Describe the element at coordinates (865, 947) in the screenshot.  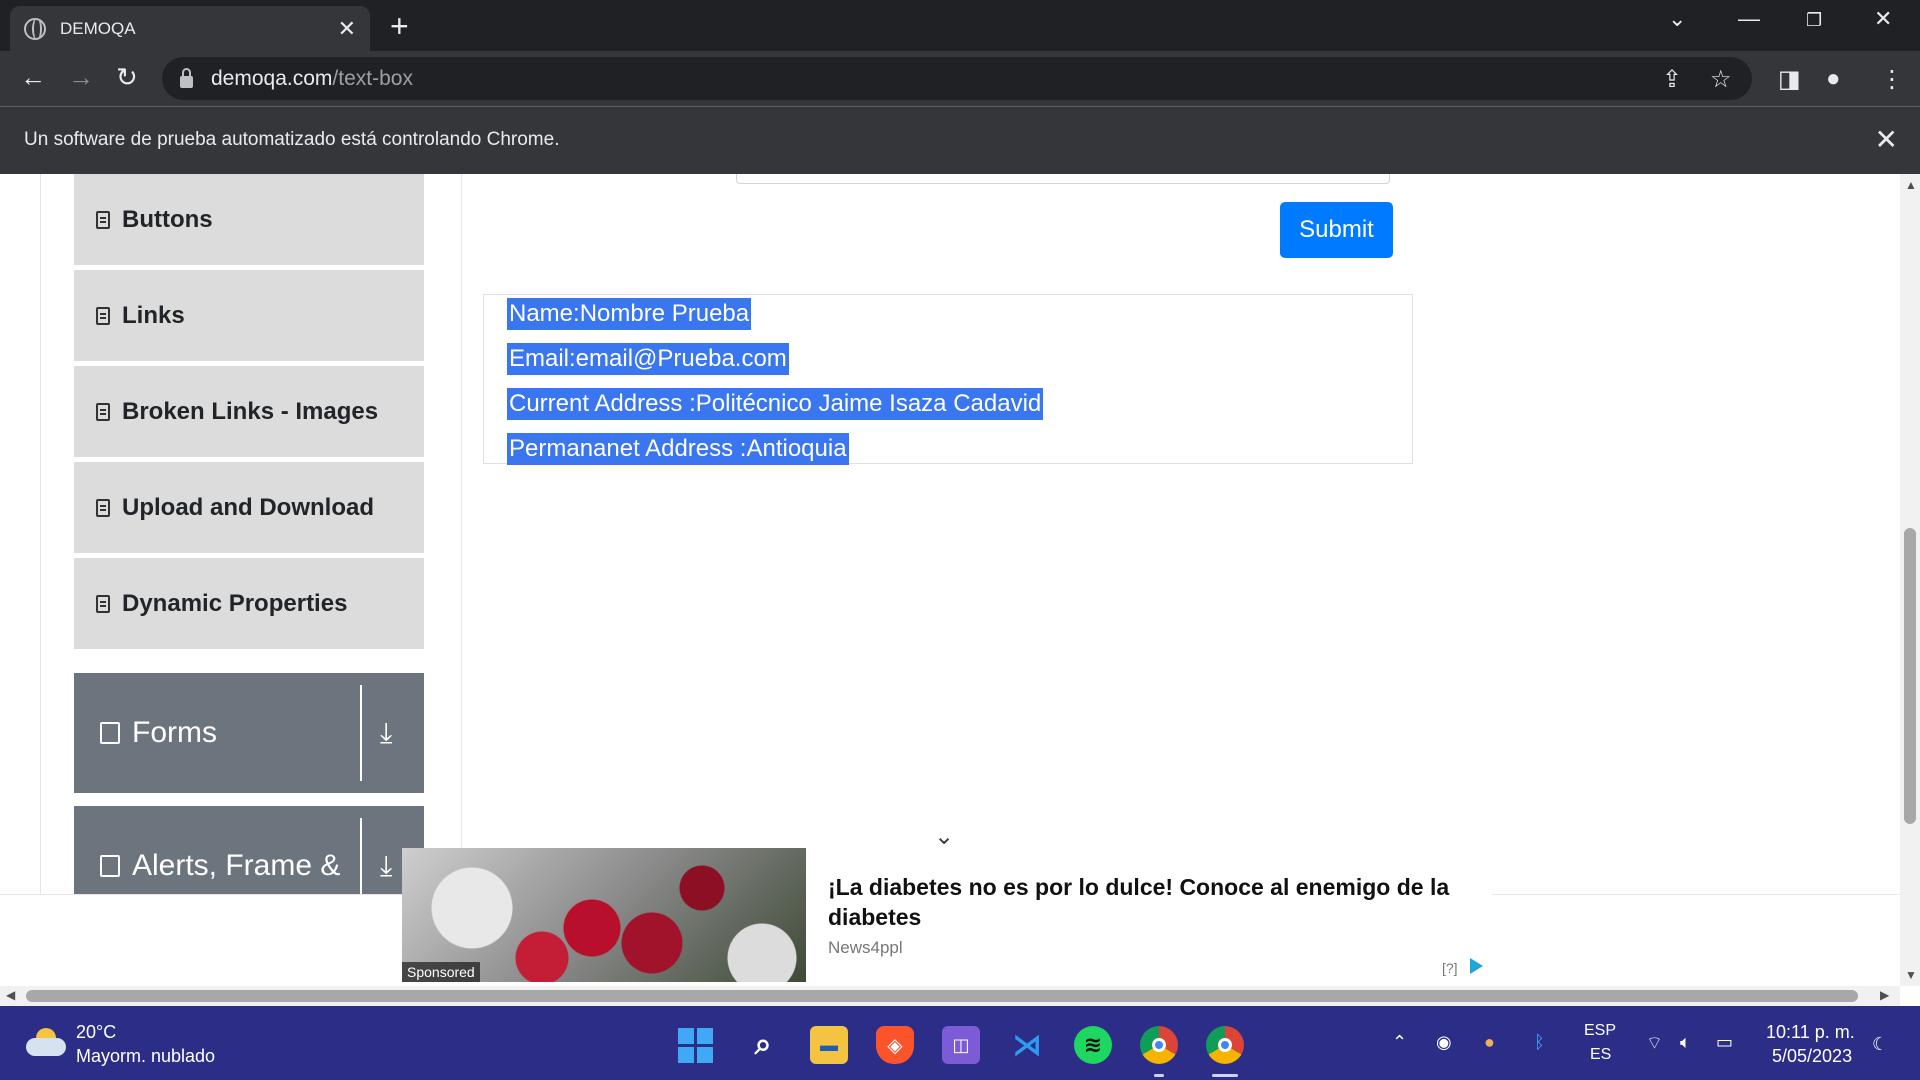
I see `ad-source: News4ppl` at that location.